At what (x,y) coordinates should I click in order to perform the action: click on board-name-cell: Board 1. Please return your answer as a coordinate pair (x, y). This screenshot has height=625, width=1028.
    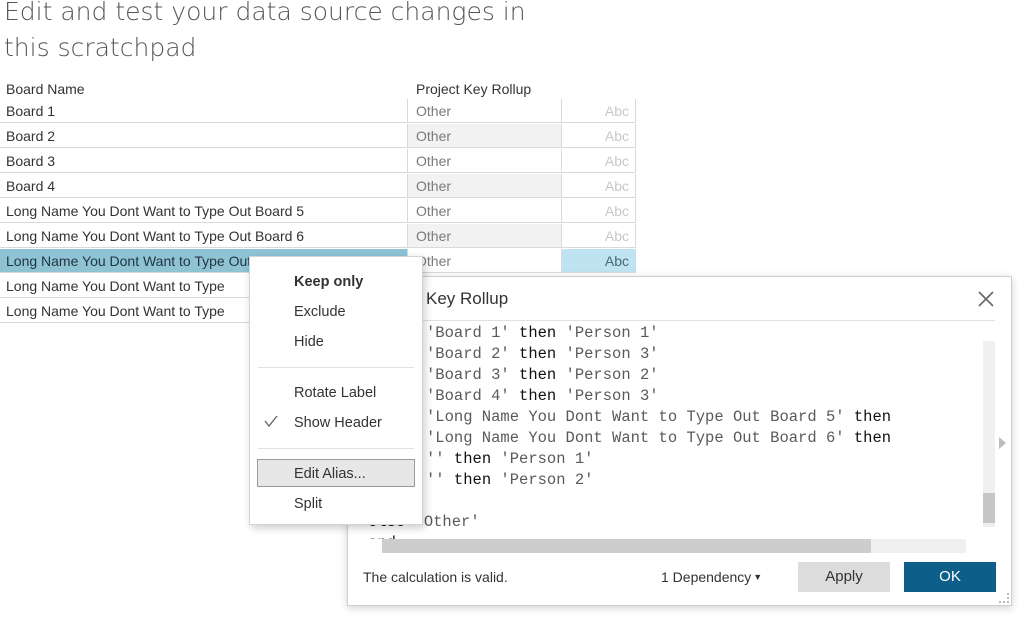
    Looking at the image, I should click on (204, 111).